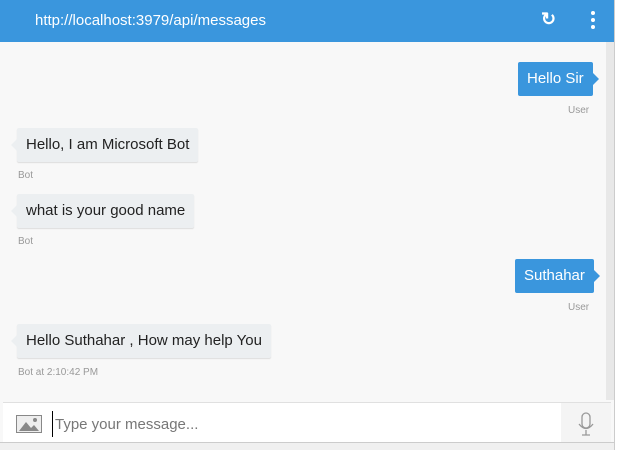 This screenshot has height=450, width=620. Describe the element at coordinates (58, 372) in the screenshot. I see `message-timestamp: Bot at 2:10:42 PM` at that location.